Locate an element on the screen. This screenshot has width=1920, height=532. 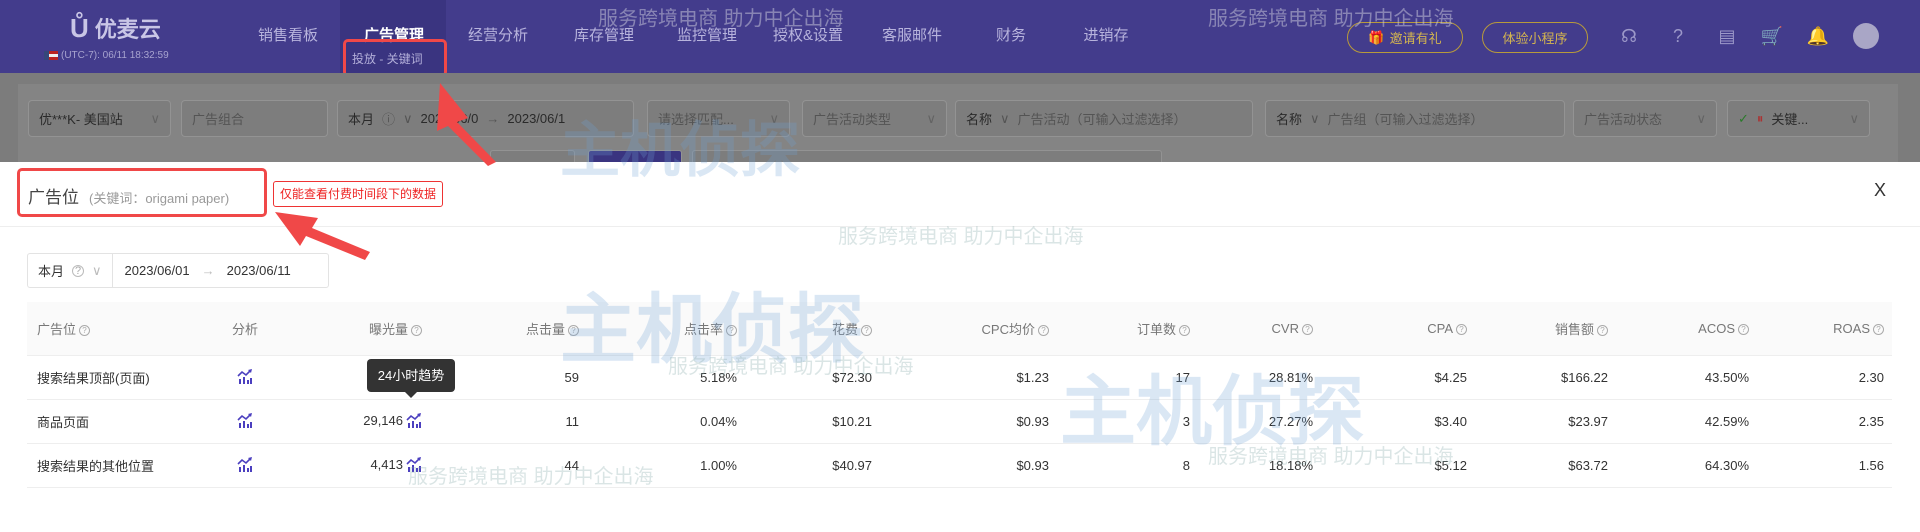
column-header-label: CVR is located at coordinates (1285, 328).